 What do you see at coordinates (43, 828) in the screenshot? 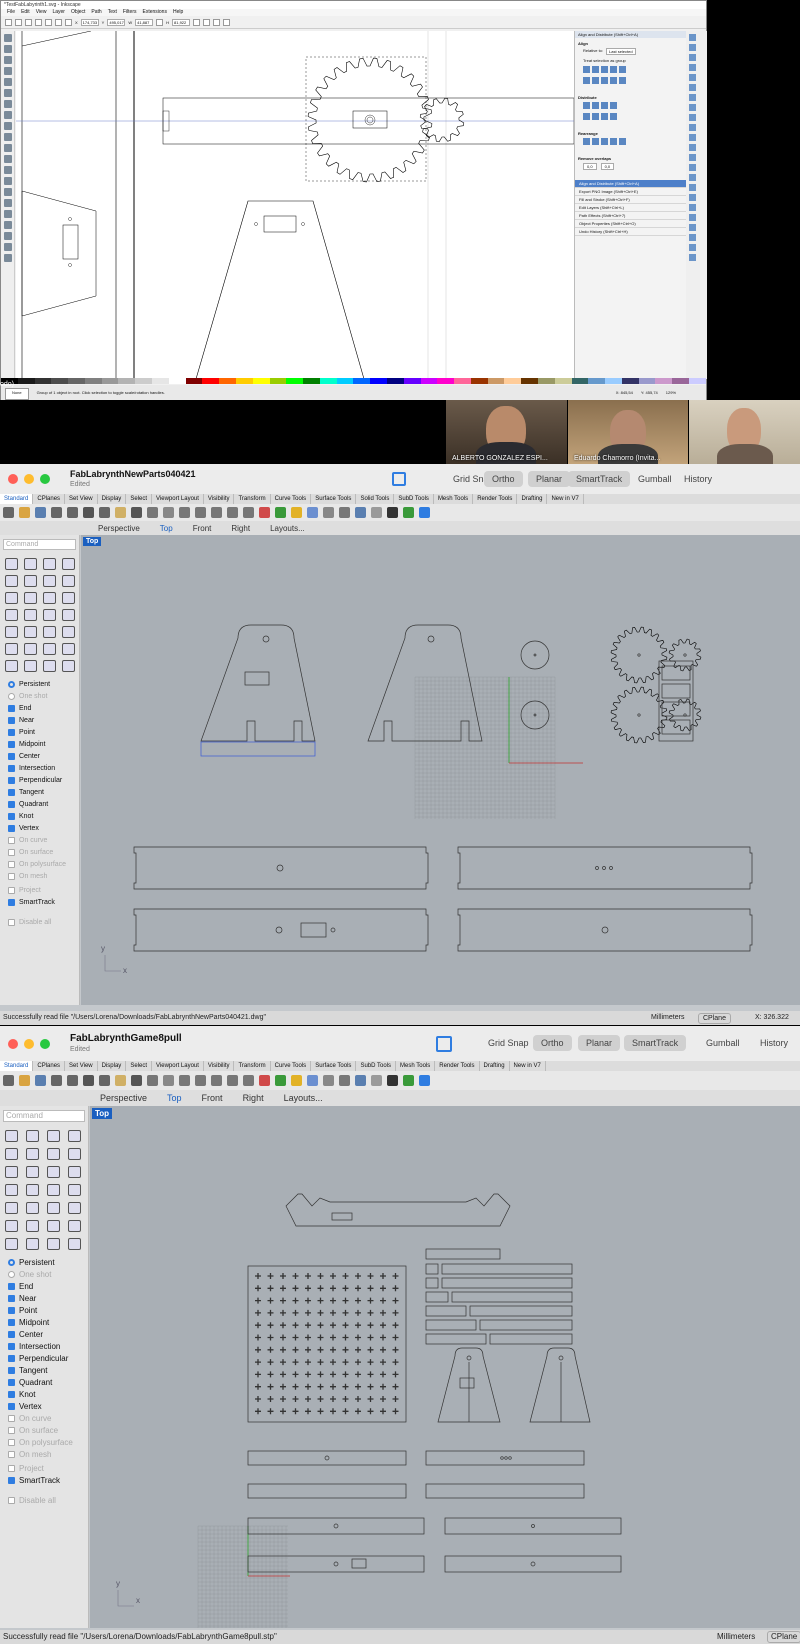
I see `osnap-vertex: Vertex` at bounding box center [43, 828].